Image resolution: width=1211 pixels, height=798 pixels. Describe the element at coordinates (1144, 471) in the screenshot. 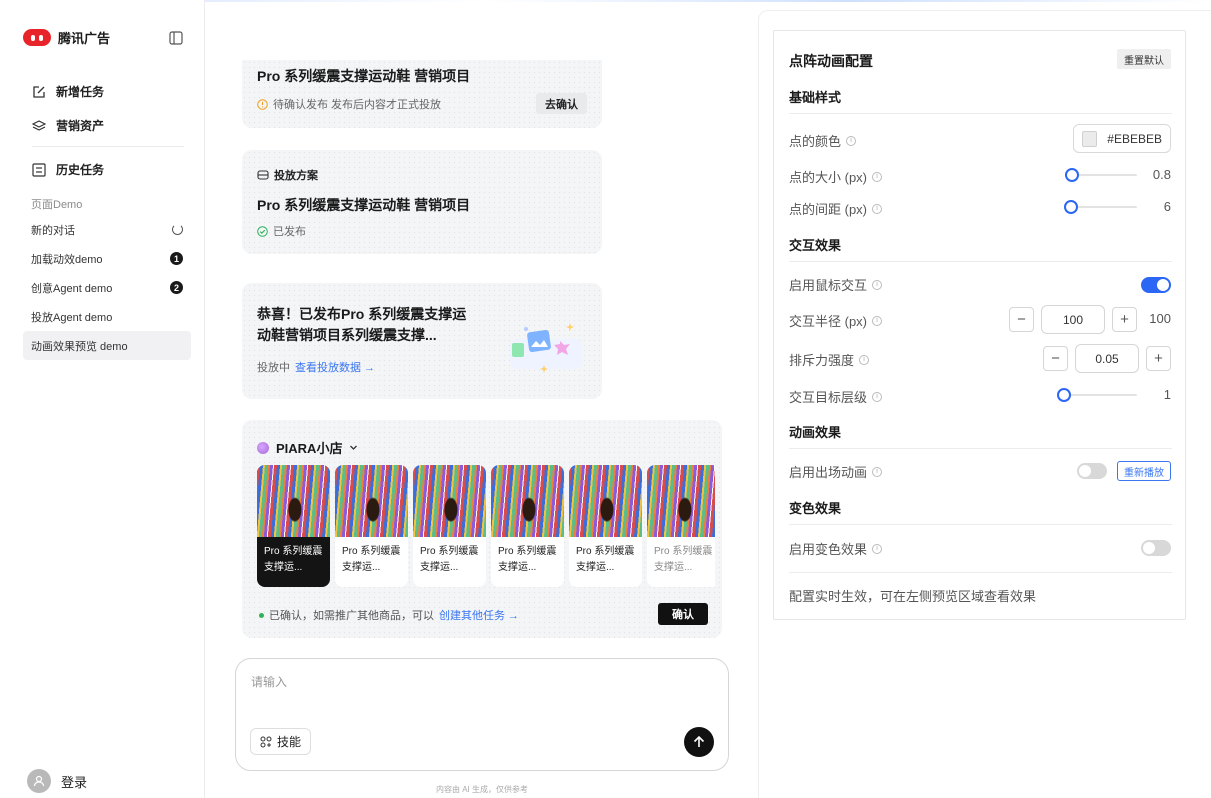

I see `replay-button: 重新播放` at that location.